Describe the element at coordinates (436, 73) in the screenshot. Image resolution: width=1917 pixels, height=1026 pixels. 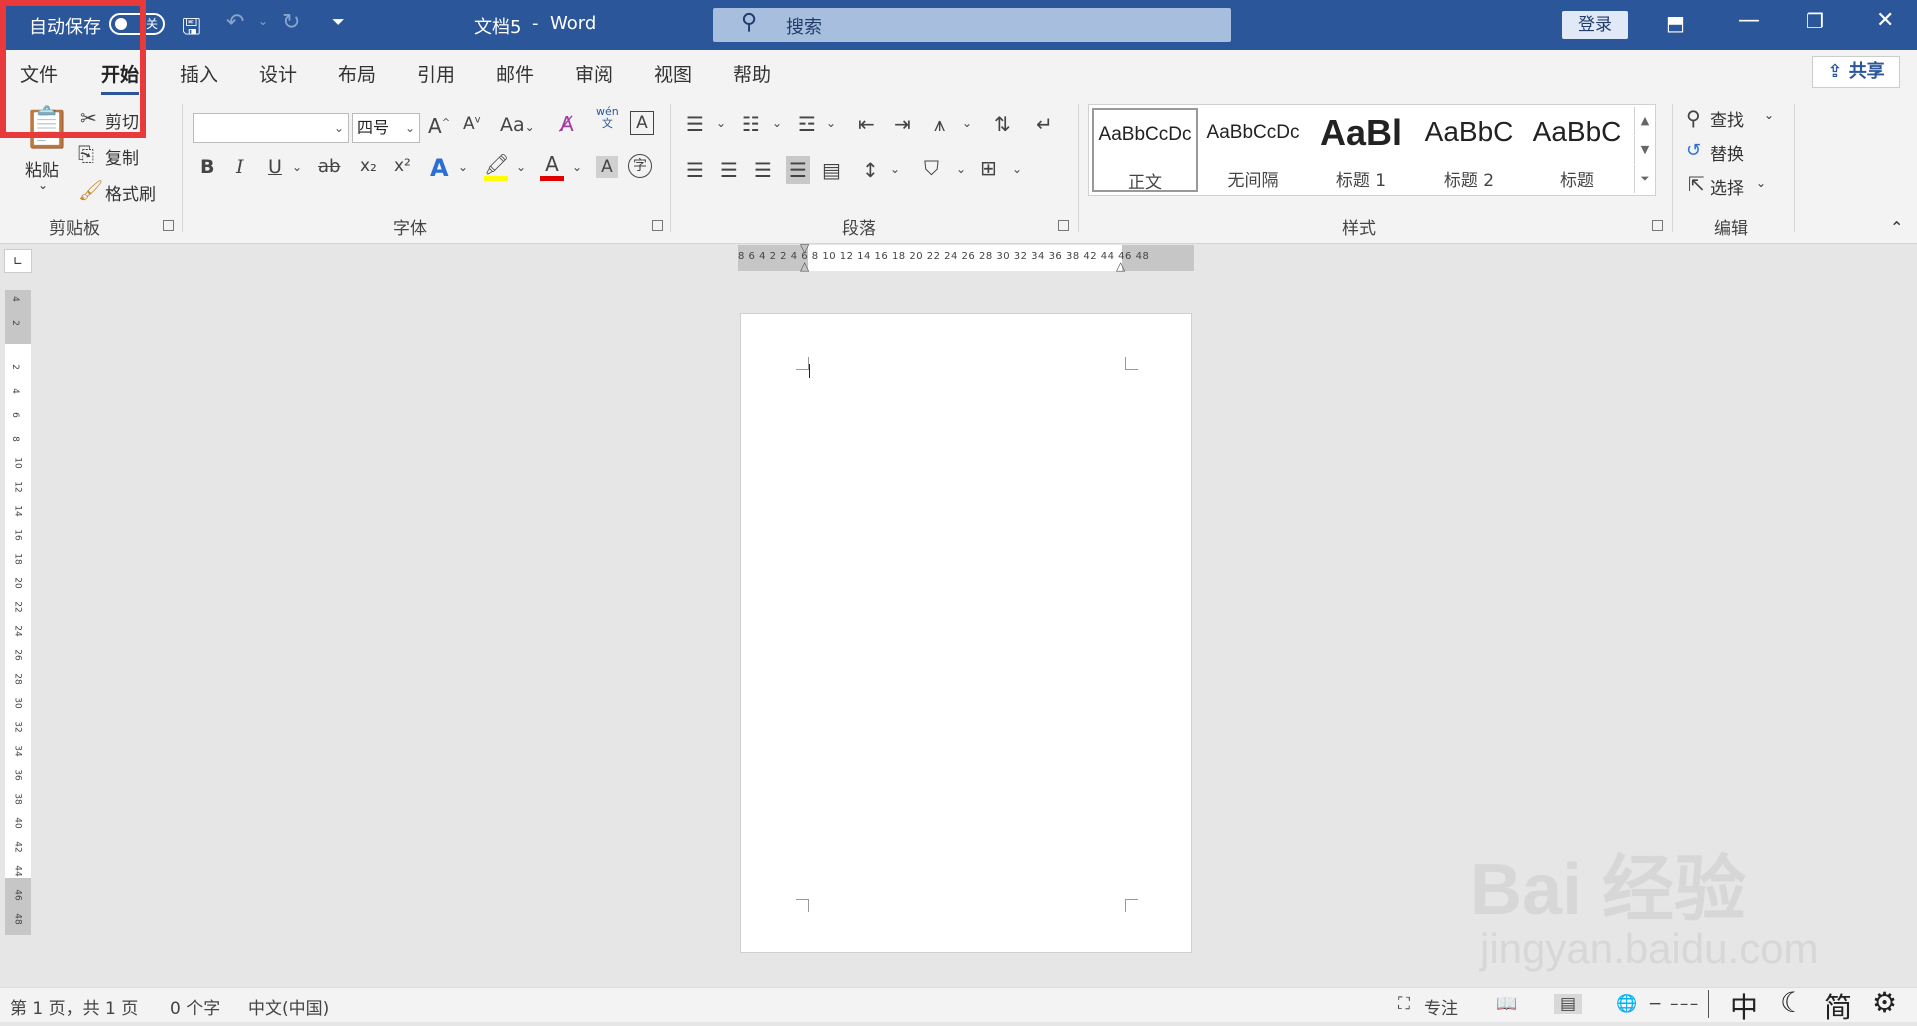
I see `tab-references: 引用` at that location.